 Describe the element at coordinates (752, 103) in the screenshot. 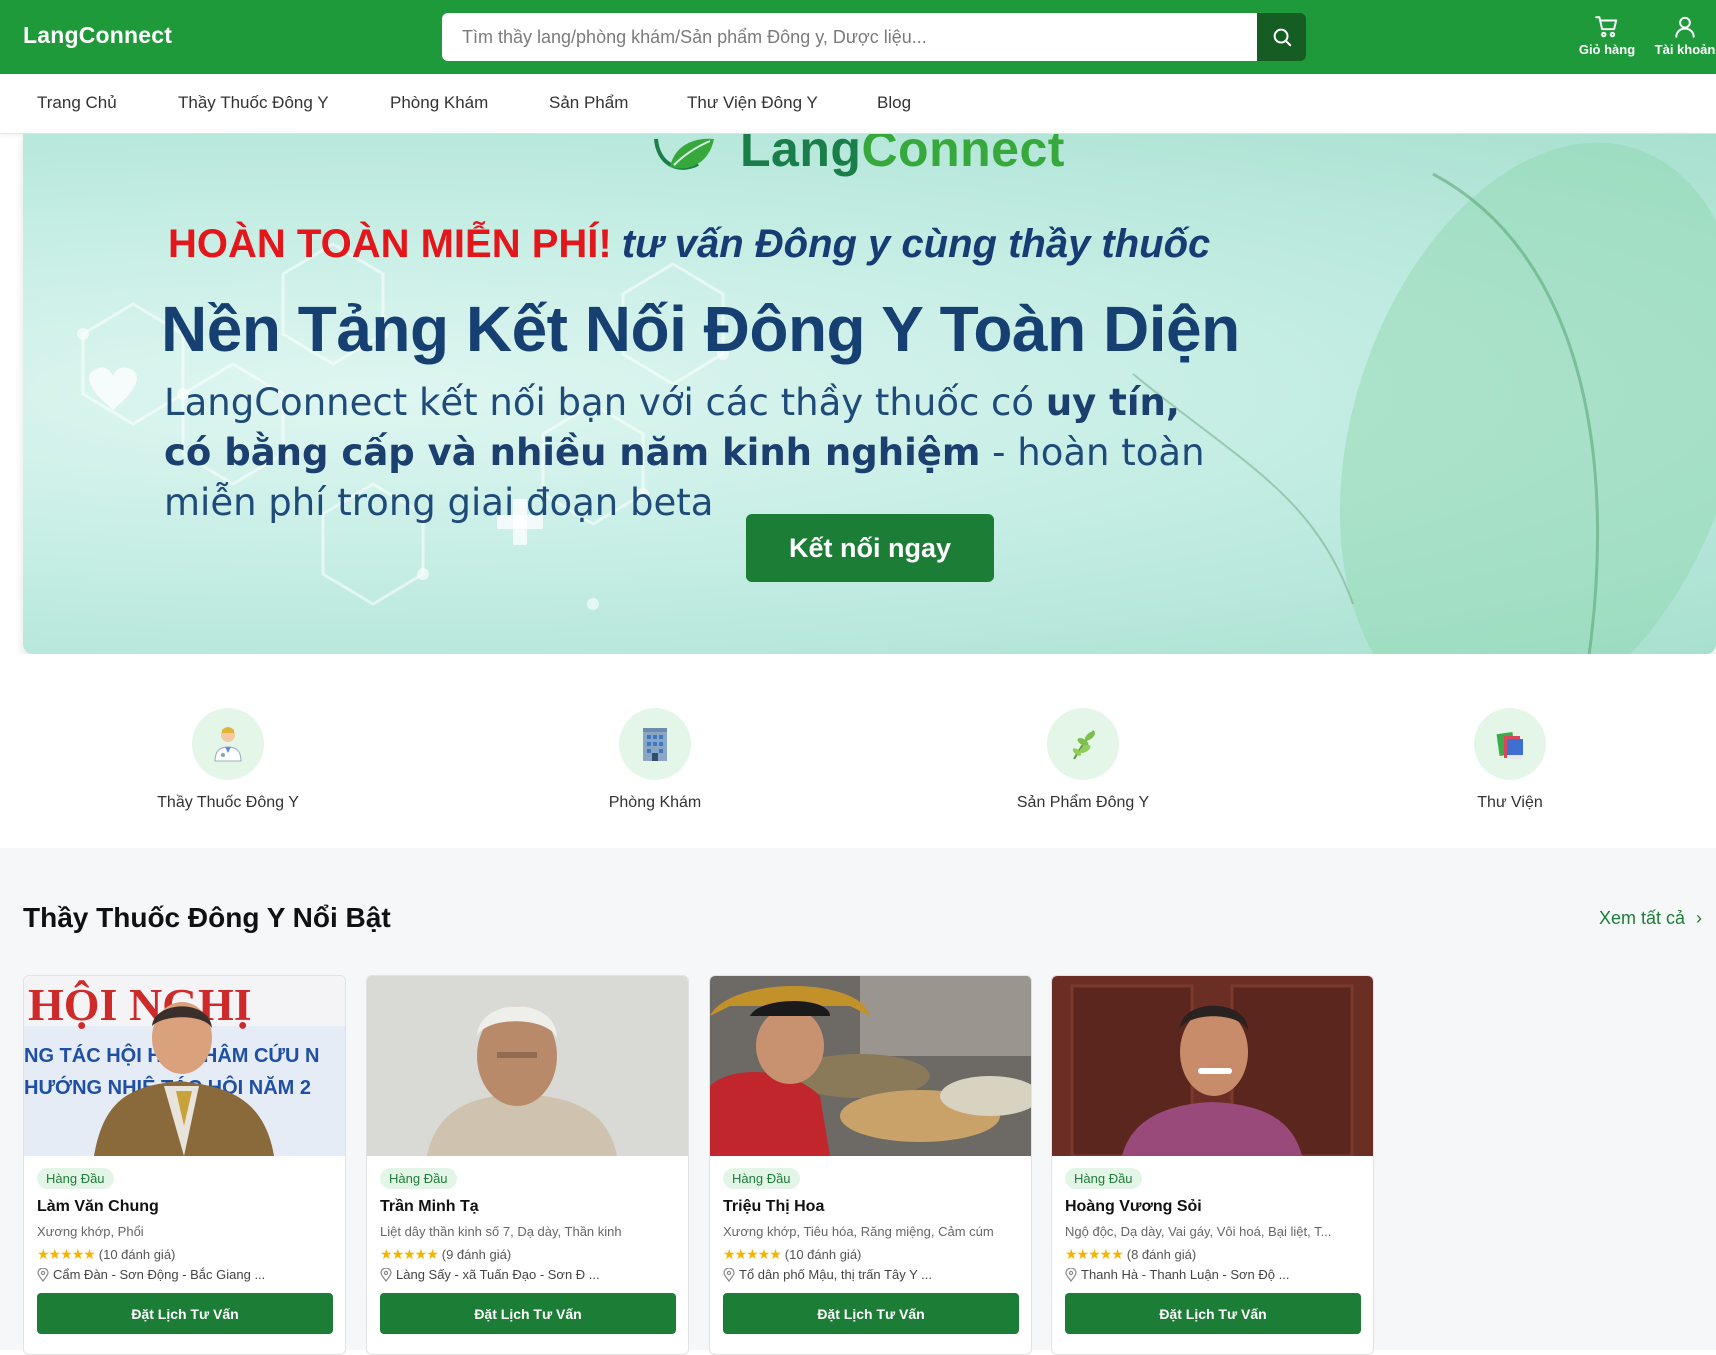

I see `nav-item-library: Thư Viện Đông Y` at that location.